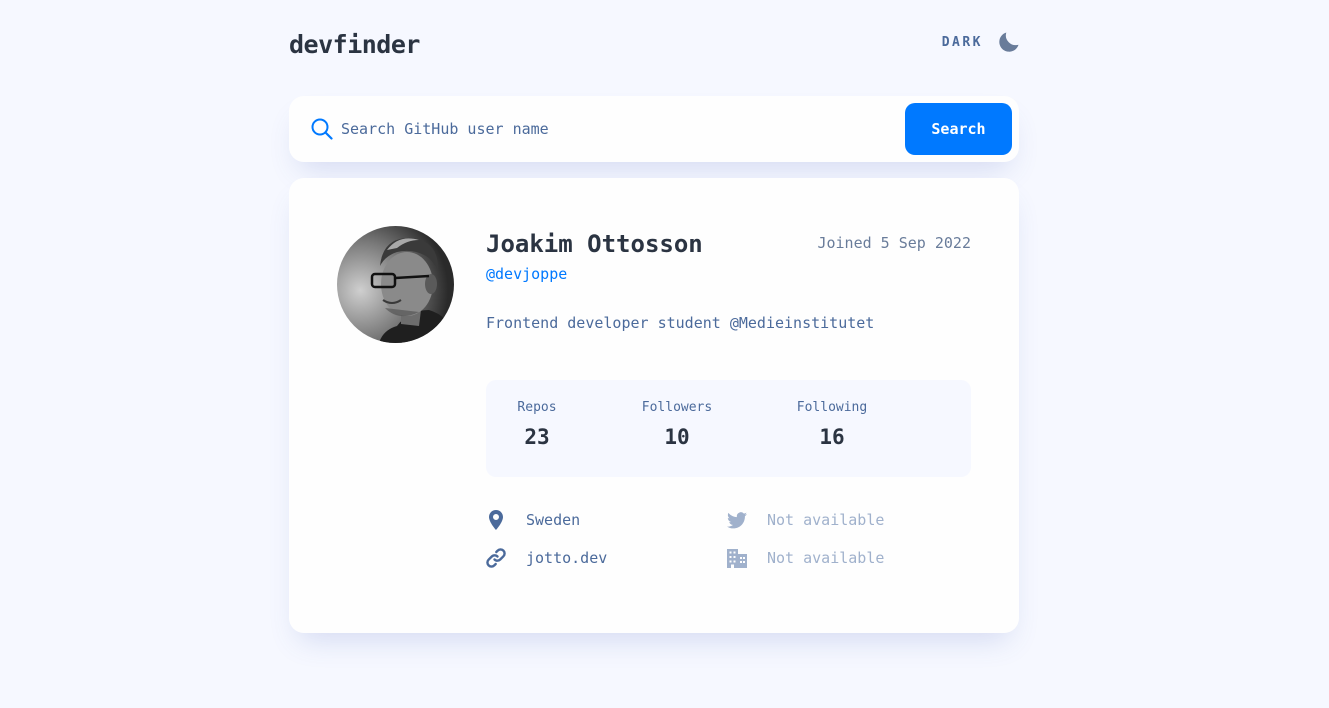  What do you see at coordinates (737, 558) in the screenshot?
I see `building-icon` at bounding box center [737, 558].